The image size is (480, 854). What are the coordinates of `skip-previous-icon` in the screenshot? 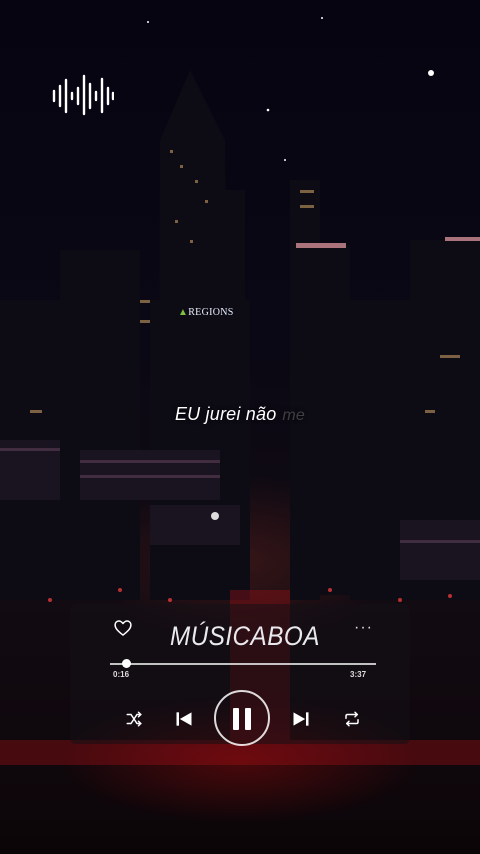 It's located at (184, 719).